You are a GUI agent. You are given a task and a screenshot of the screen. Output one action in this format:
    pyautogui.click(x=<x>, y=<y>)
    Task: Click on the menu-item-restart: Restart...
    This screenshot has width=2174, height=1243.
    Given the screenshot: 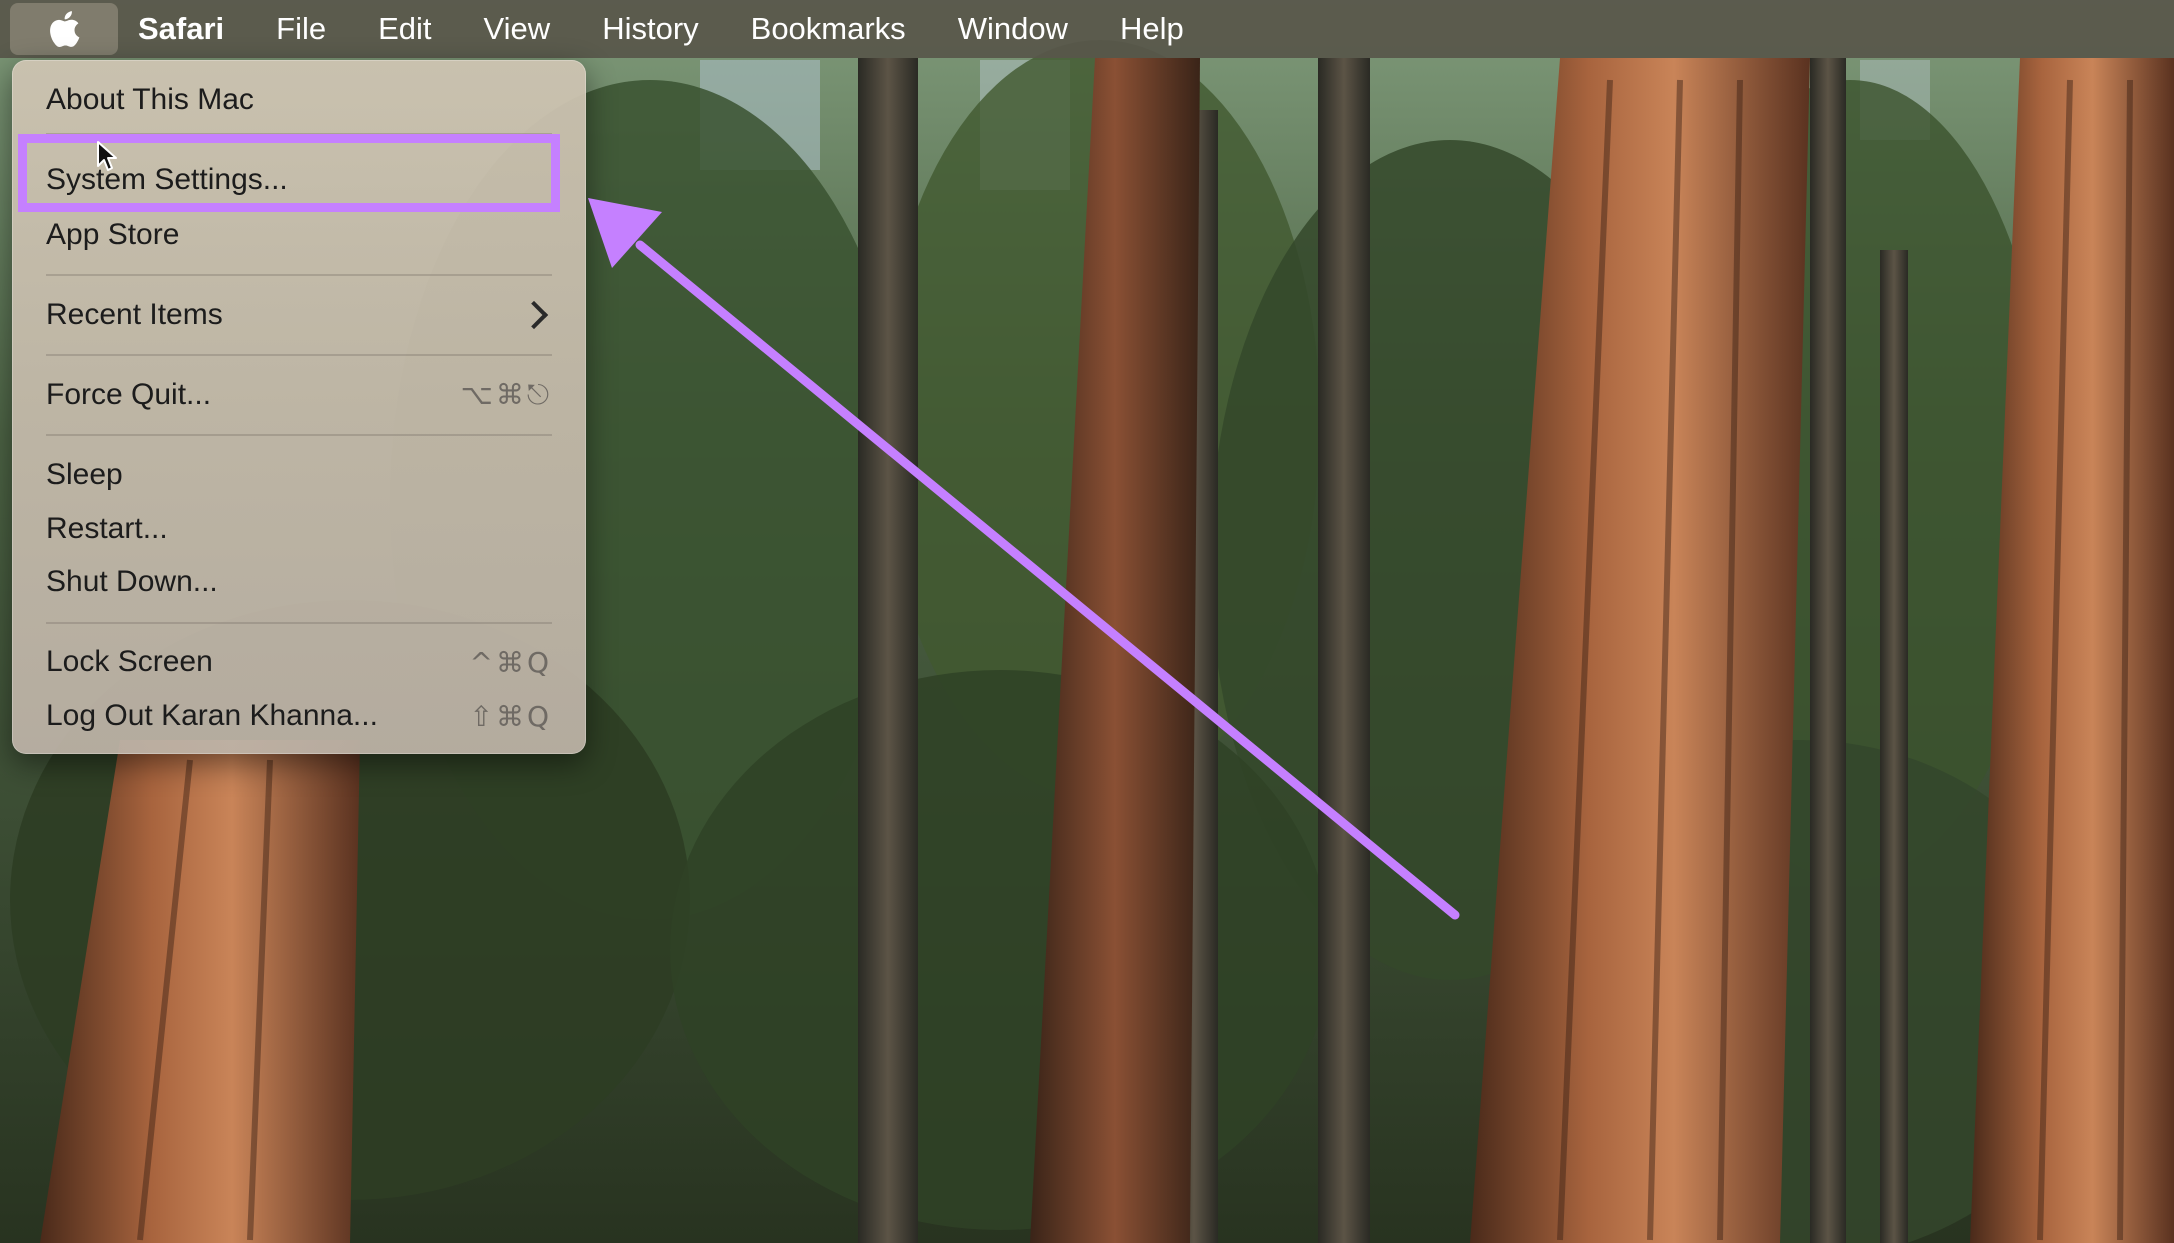 What is the action you would take?
    pyautogui.click(x=299, y=529)
    